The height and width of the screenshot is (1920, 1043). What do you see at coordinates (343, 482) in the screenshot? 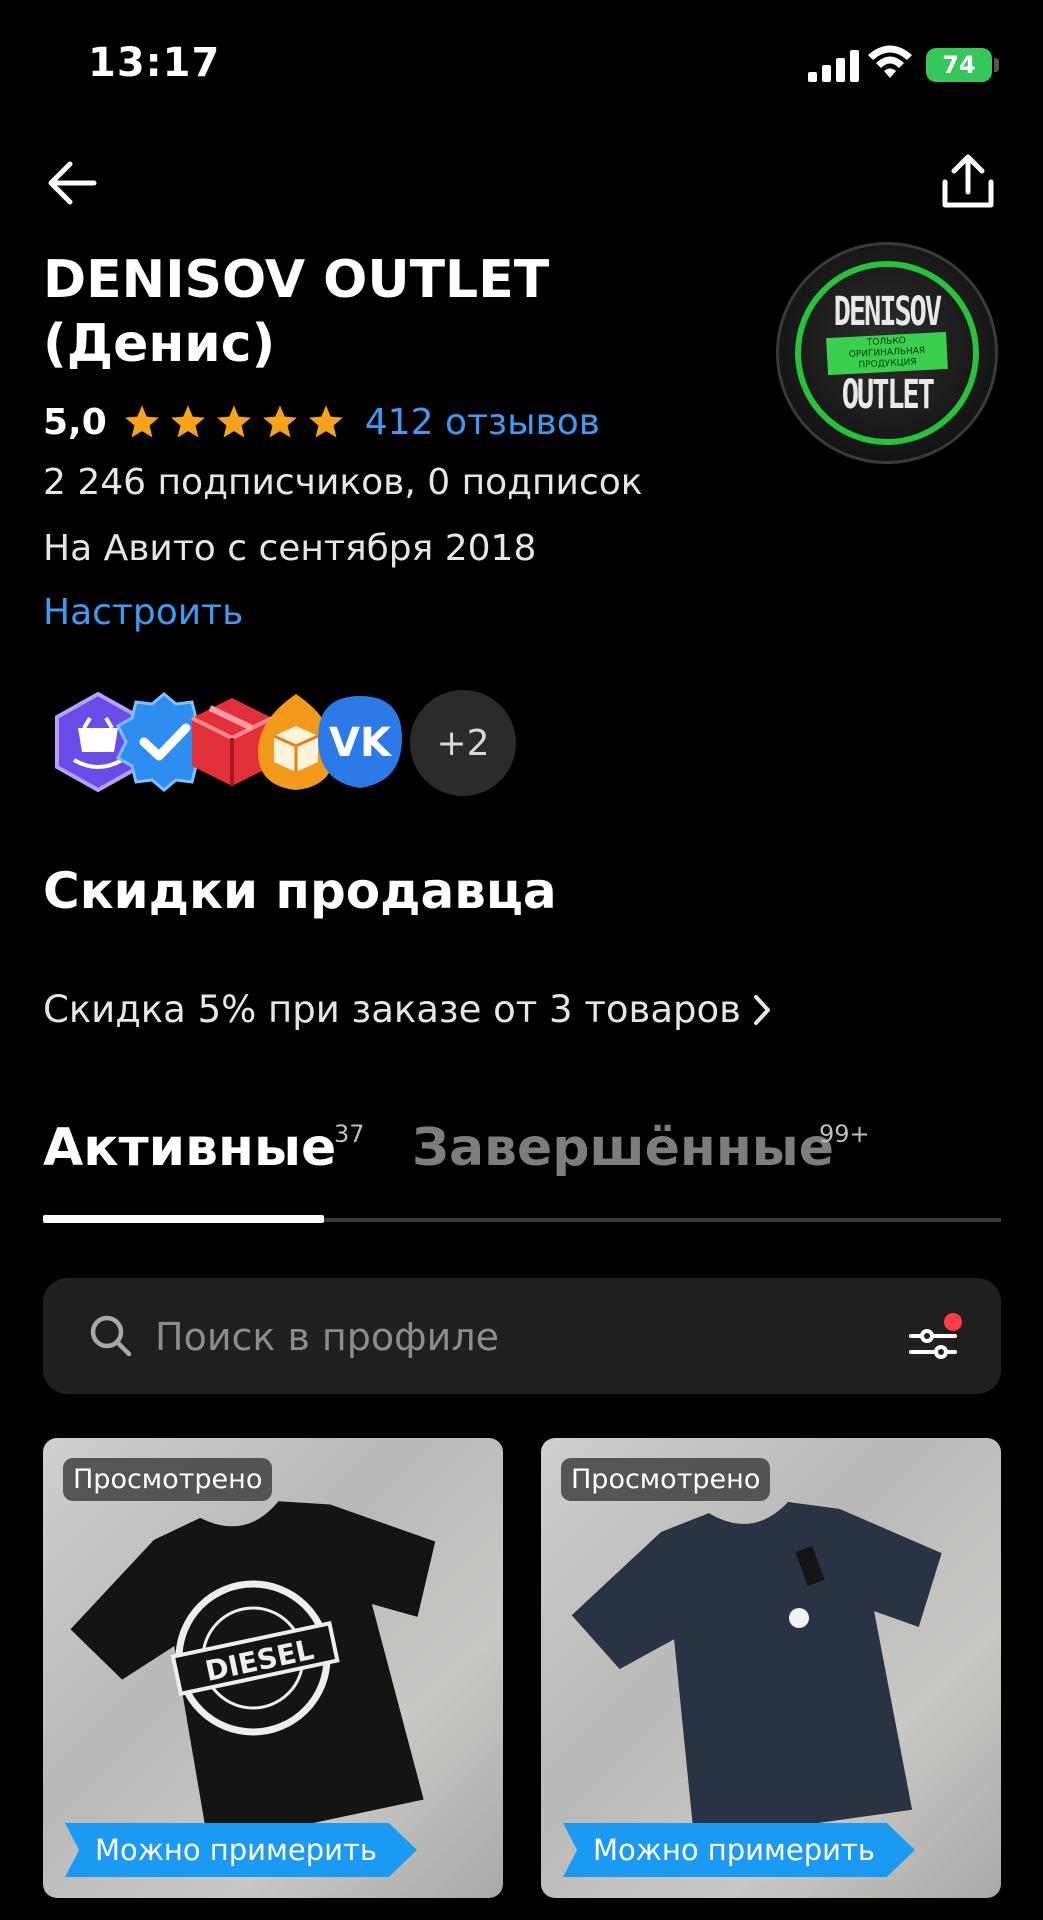
I see `subscribers-text: 2 246 подписчиков, 0 подписок` at bounding box center [343, 482].